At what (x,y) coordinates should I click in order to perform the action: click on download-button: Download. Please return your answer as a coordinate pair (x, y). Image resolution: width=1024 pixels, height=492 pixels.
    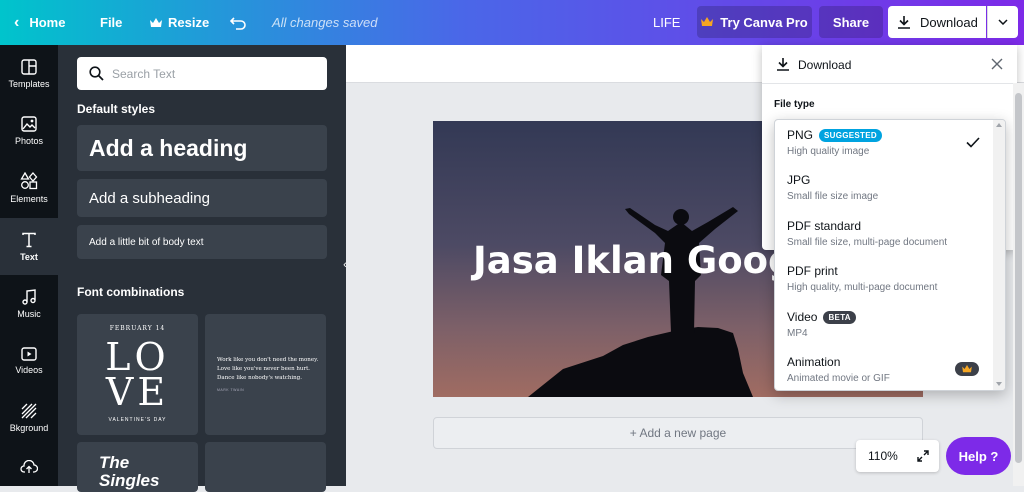
    Looking at the image, I should click on (937, 22).